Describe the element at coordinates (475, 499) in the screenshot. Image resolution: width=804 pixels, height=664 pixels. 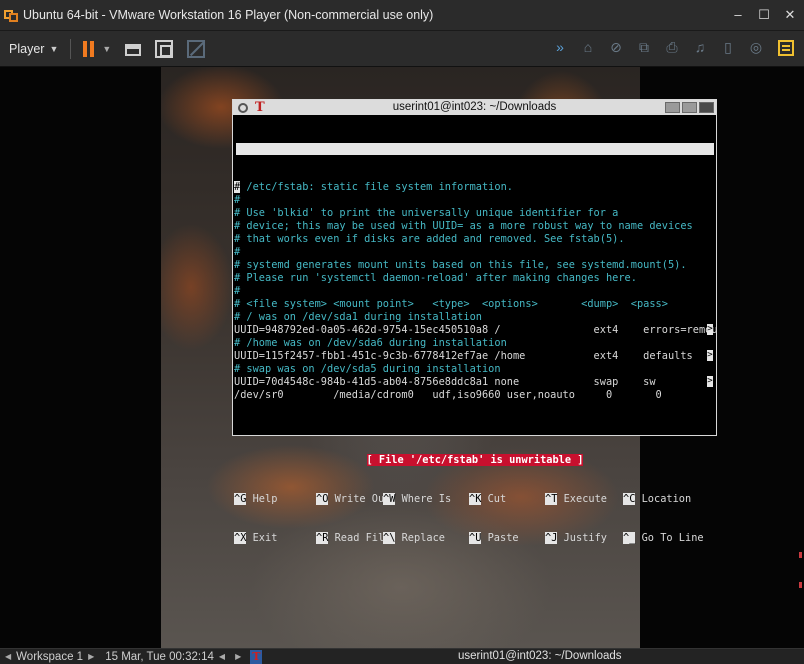
I see `shortcut-key: ^K` at that location.